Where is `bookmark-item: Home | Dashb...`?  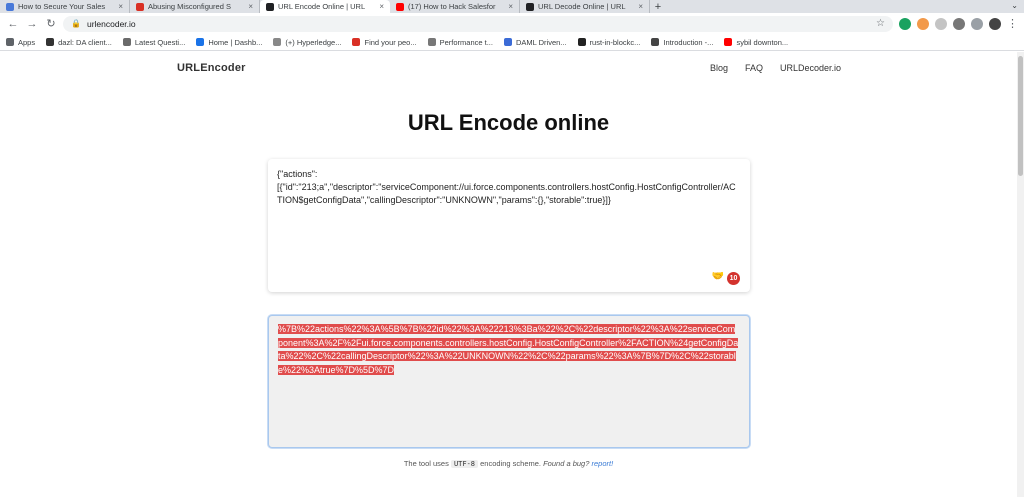 bookmark-item: Home | Dashb... is located at coordinates (229, 42).